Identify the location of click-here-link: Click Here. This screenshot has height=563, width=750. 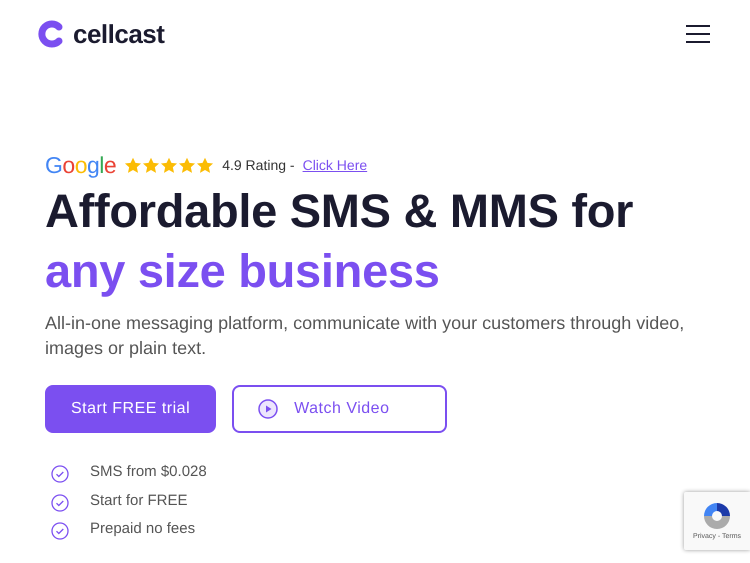
(335, 165).